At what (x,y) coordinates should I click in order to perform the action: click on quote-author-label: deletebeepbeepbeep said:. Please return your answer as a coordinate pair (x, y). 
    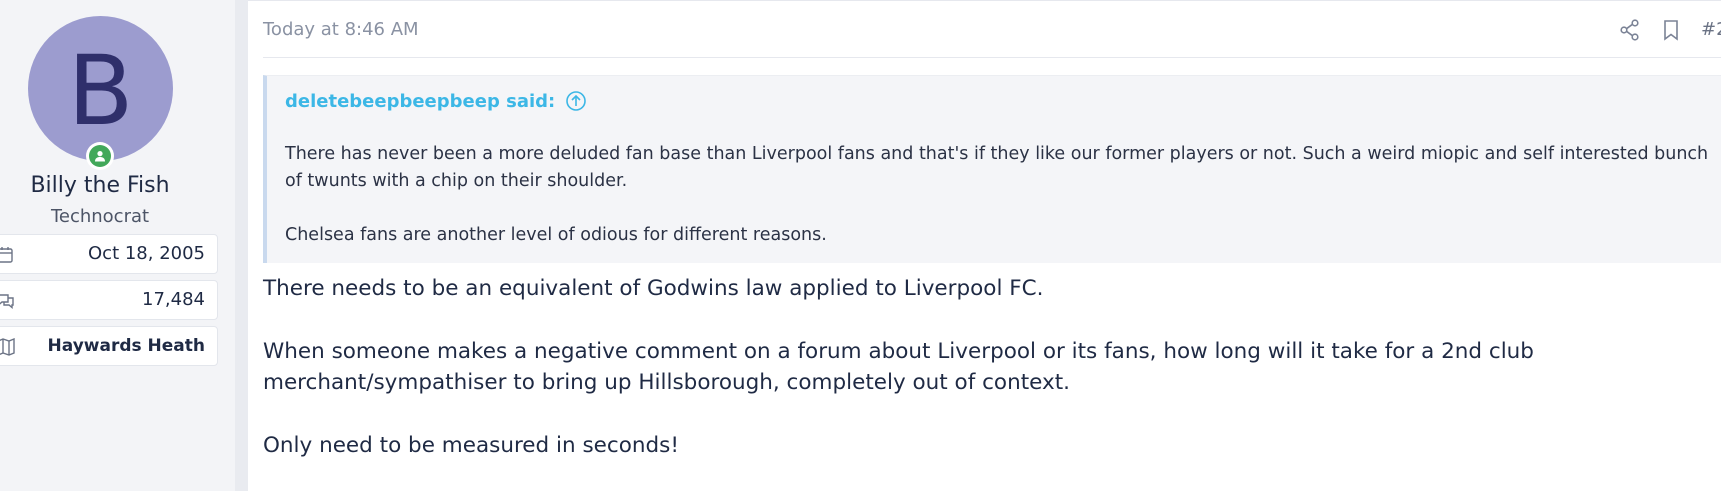
    Looking at the image, I should click on (420, 101).